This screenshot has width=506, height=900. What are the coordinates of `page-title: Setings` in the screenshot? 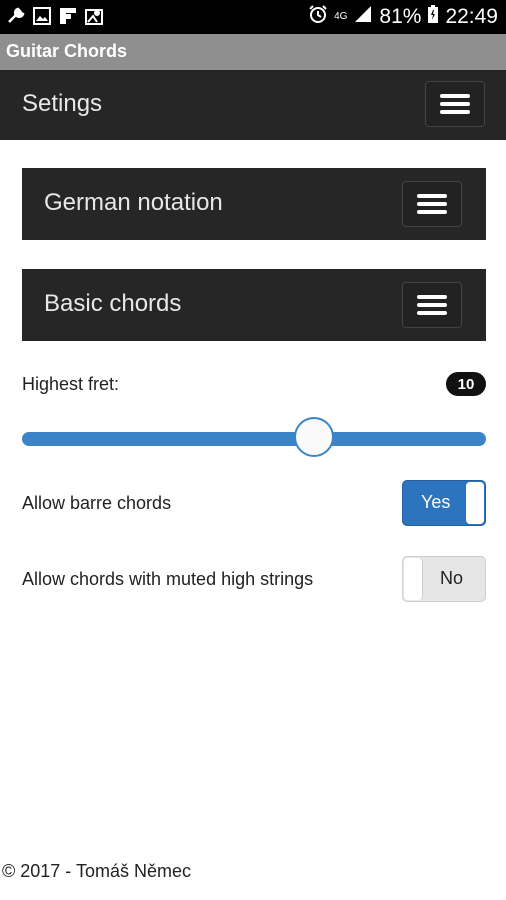 It's located at (62, 103).